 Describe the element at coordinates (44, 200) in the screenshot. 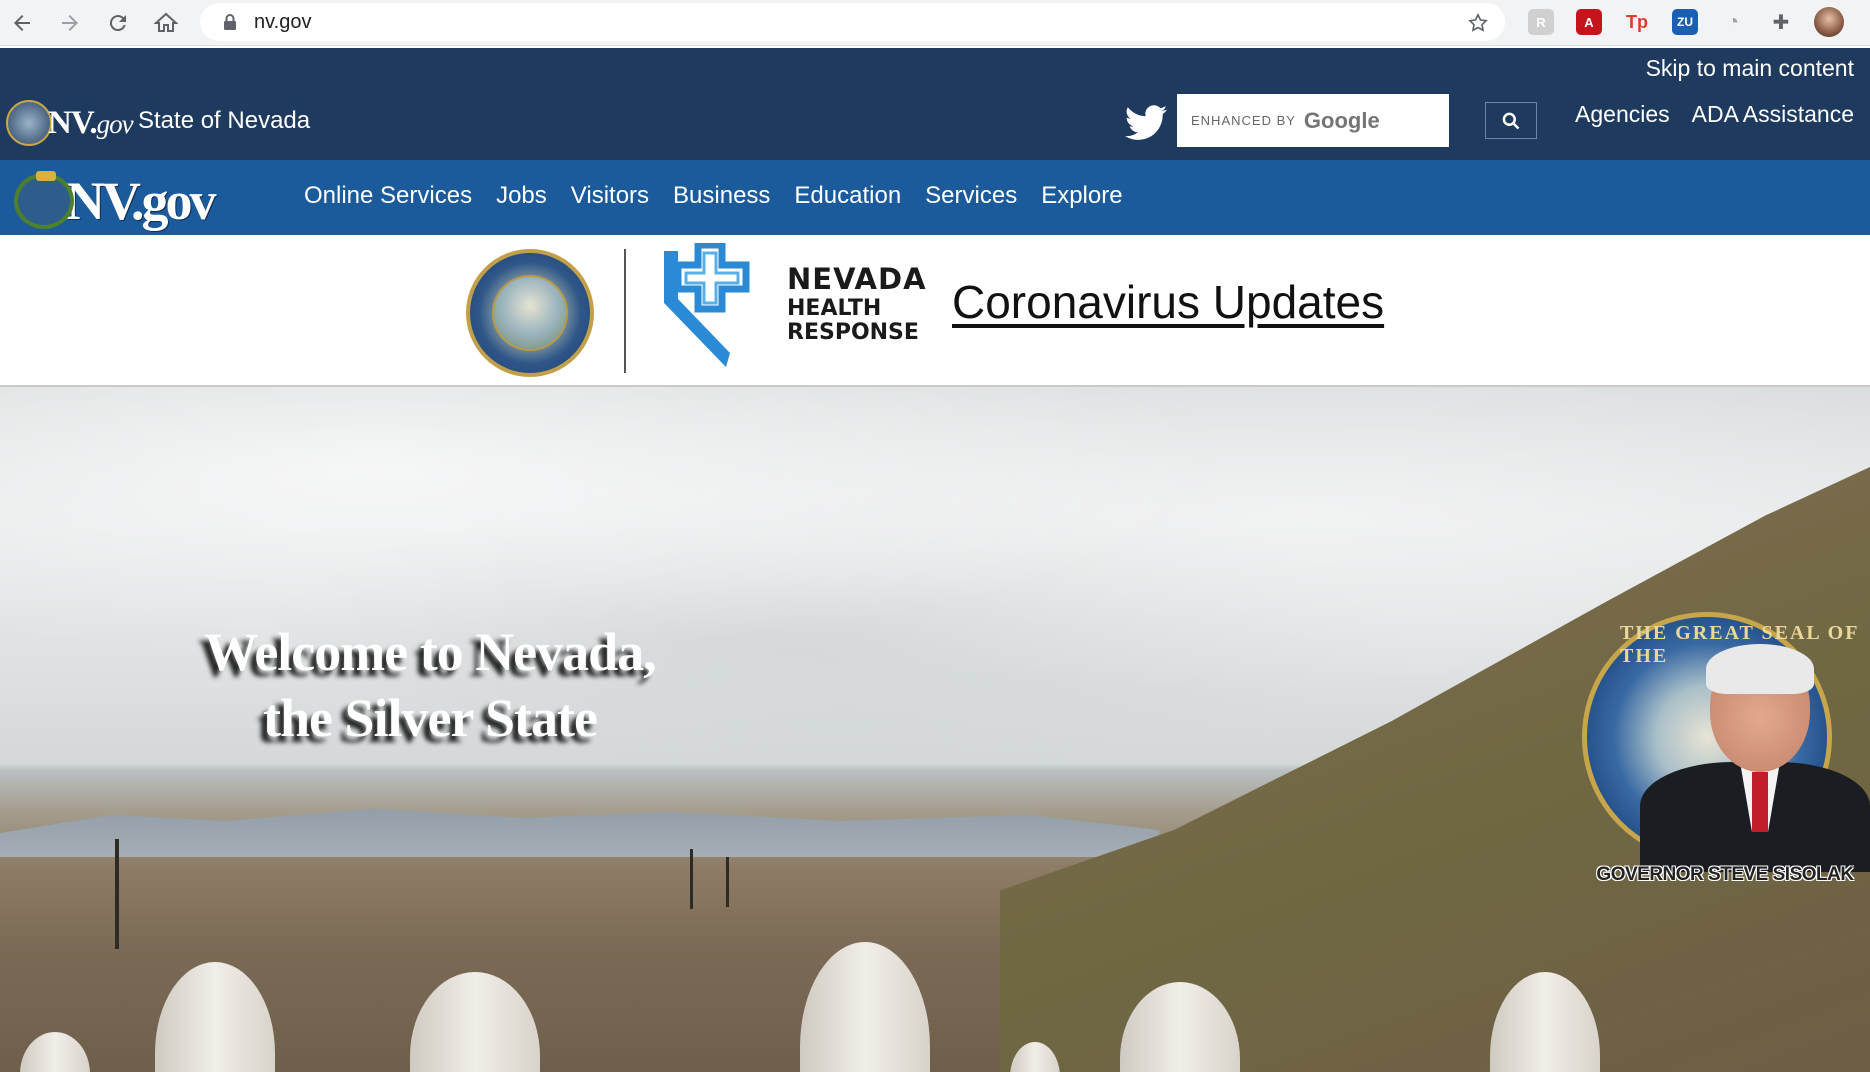

I see `wreath-emblem-icon` at that location.